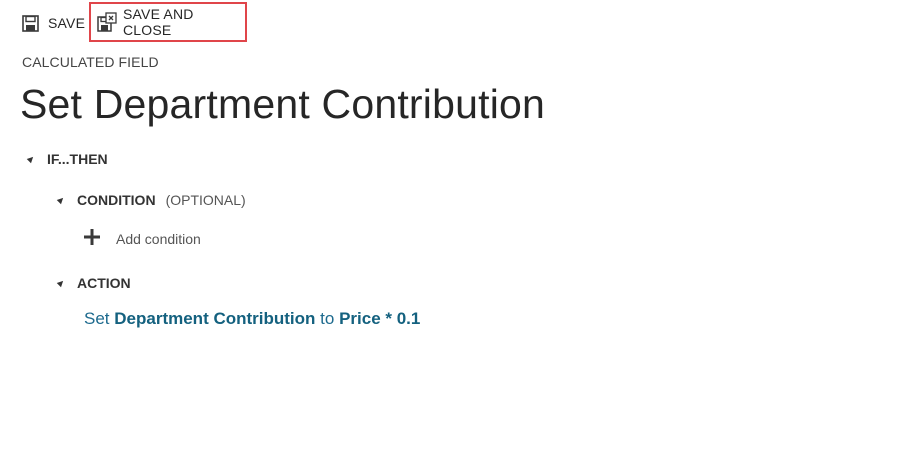 This screenshot has width=905, height=475. I want to click on save-label: SAVE, so click(67, 23).